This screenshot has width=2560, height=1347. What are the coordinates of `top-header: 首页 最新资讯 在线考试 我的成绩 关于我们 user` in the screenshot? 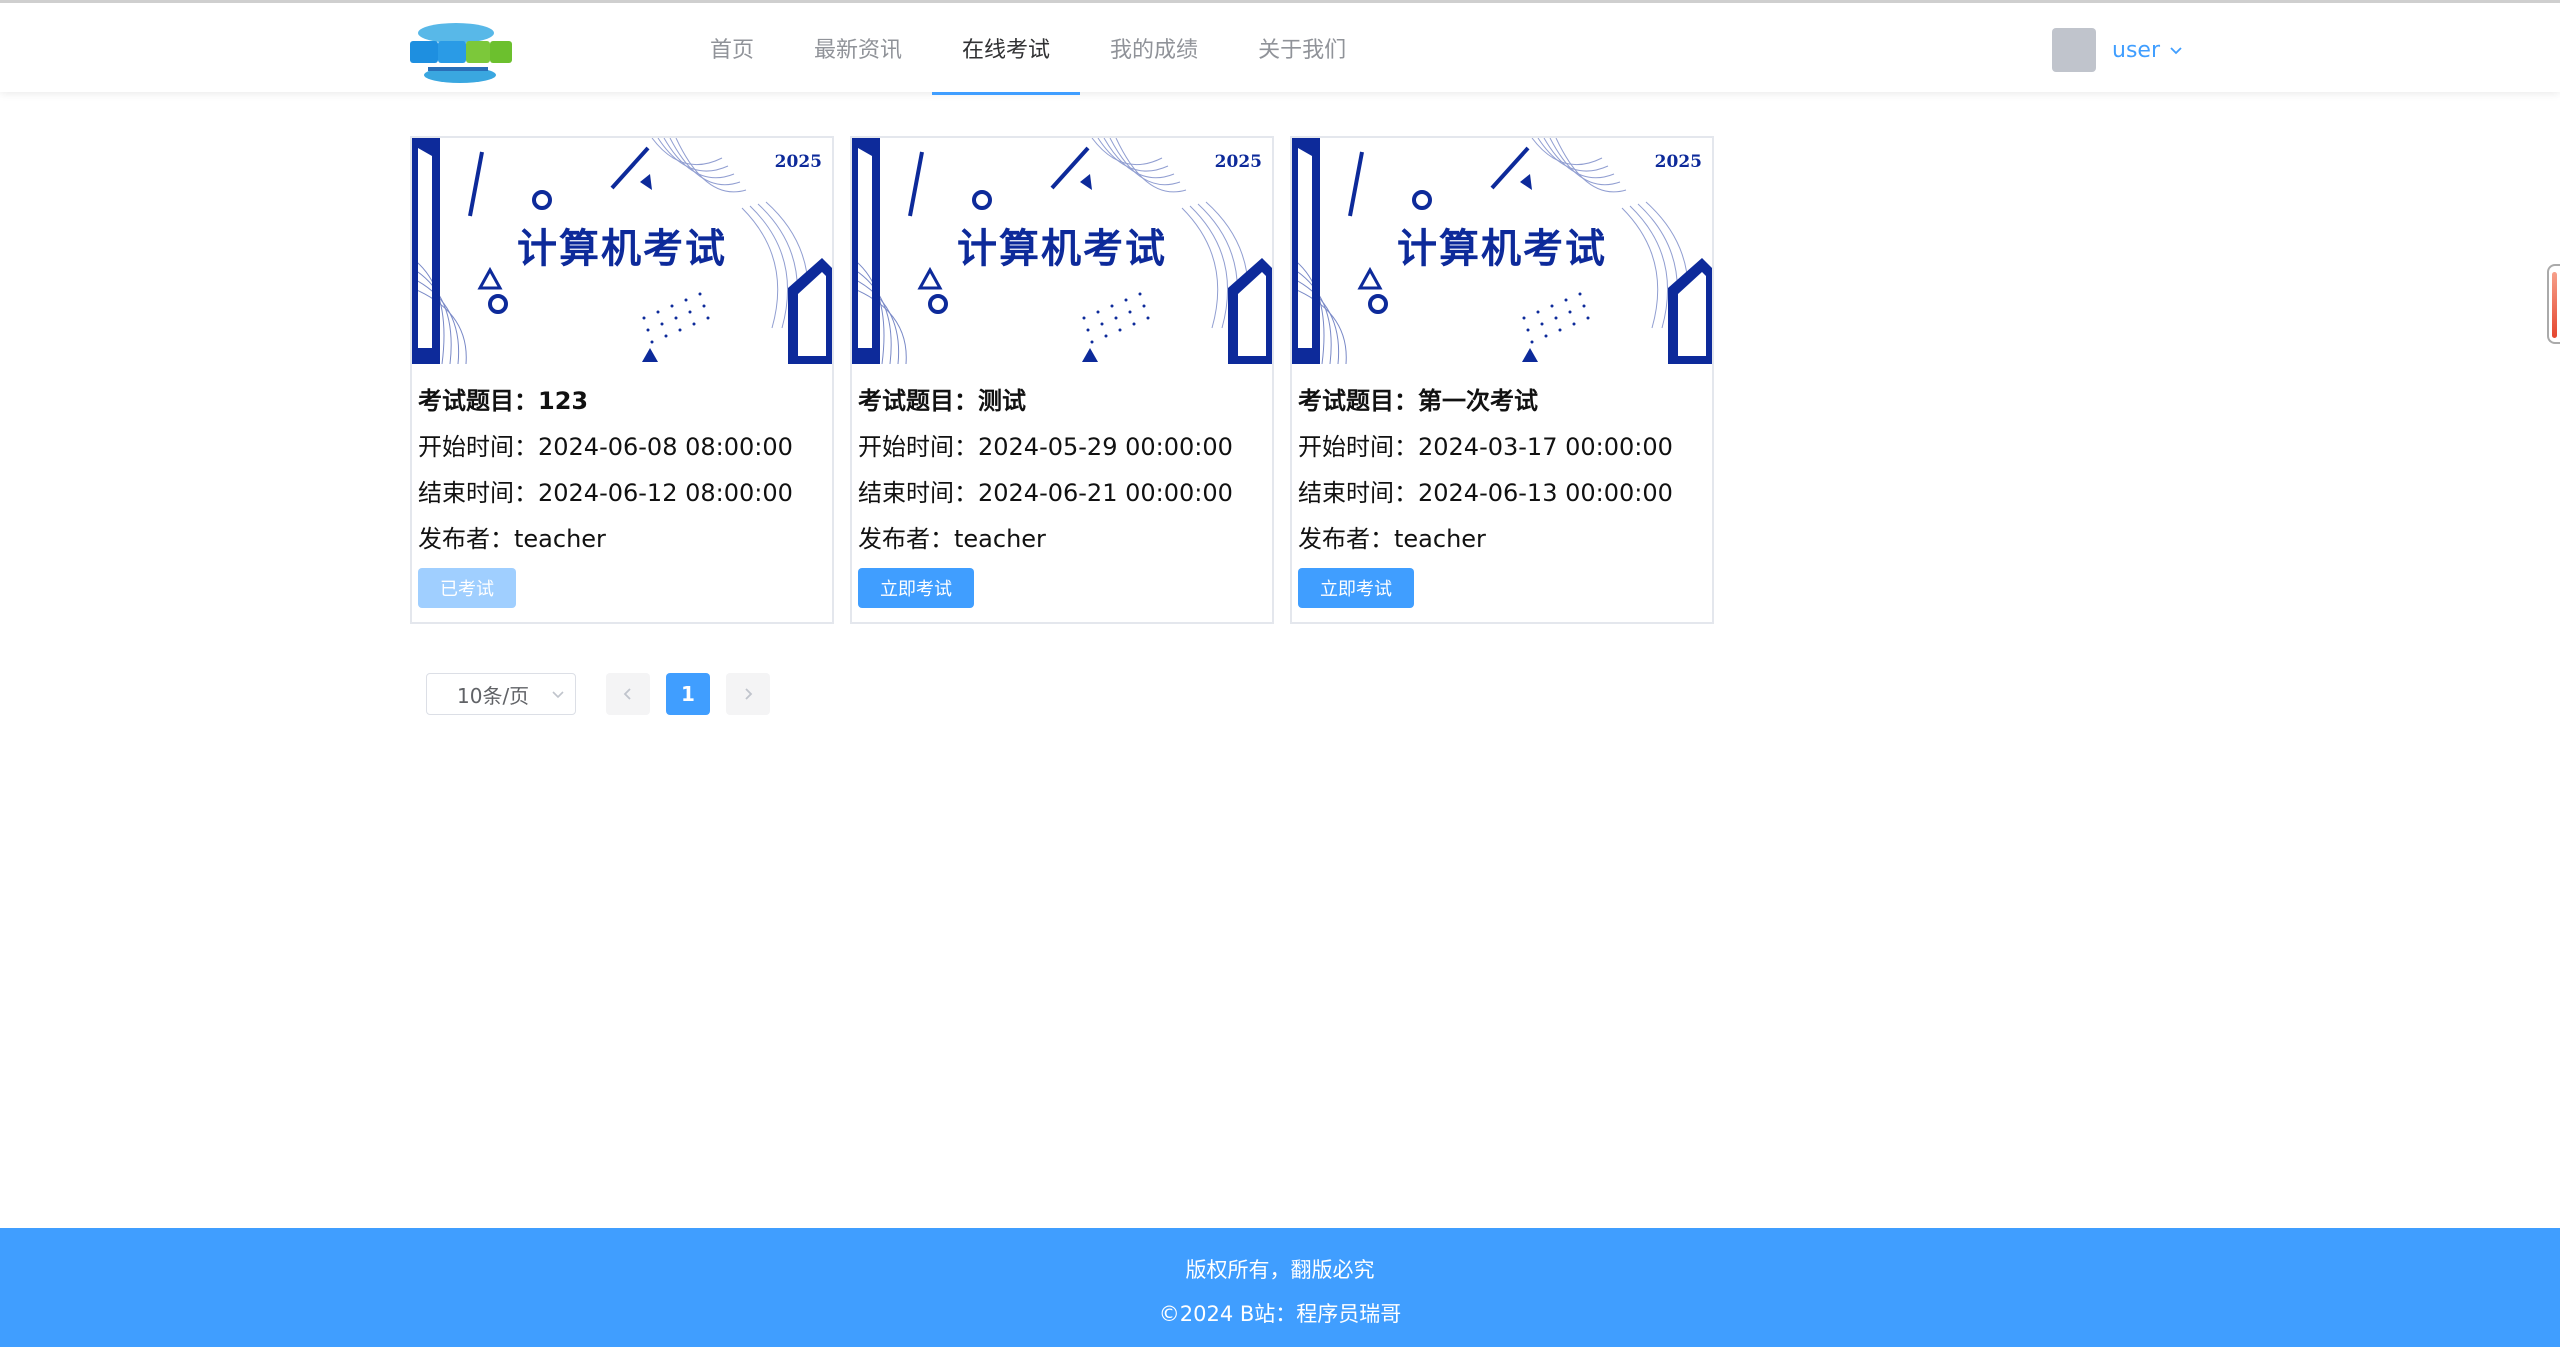 It's located at (1280, 47).